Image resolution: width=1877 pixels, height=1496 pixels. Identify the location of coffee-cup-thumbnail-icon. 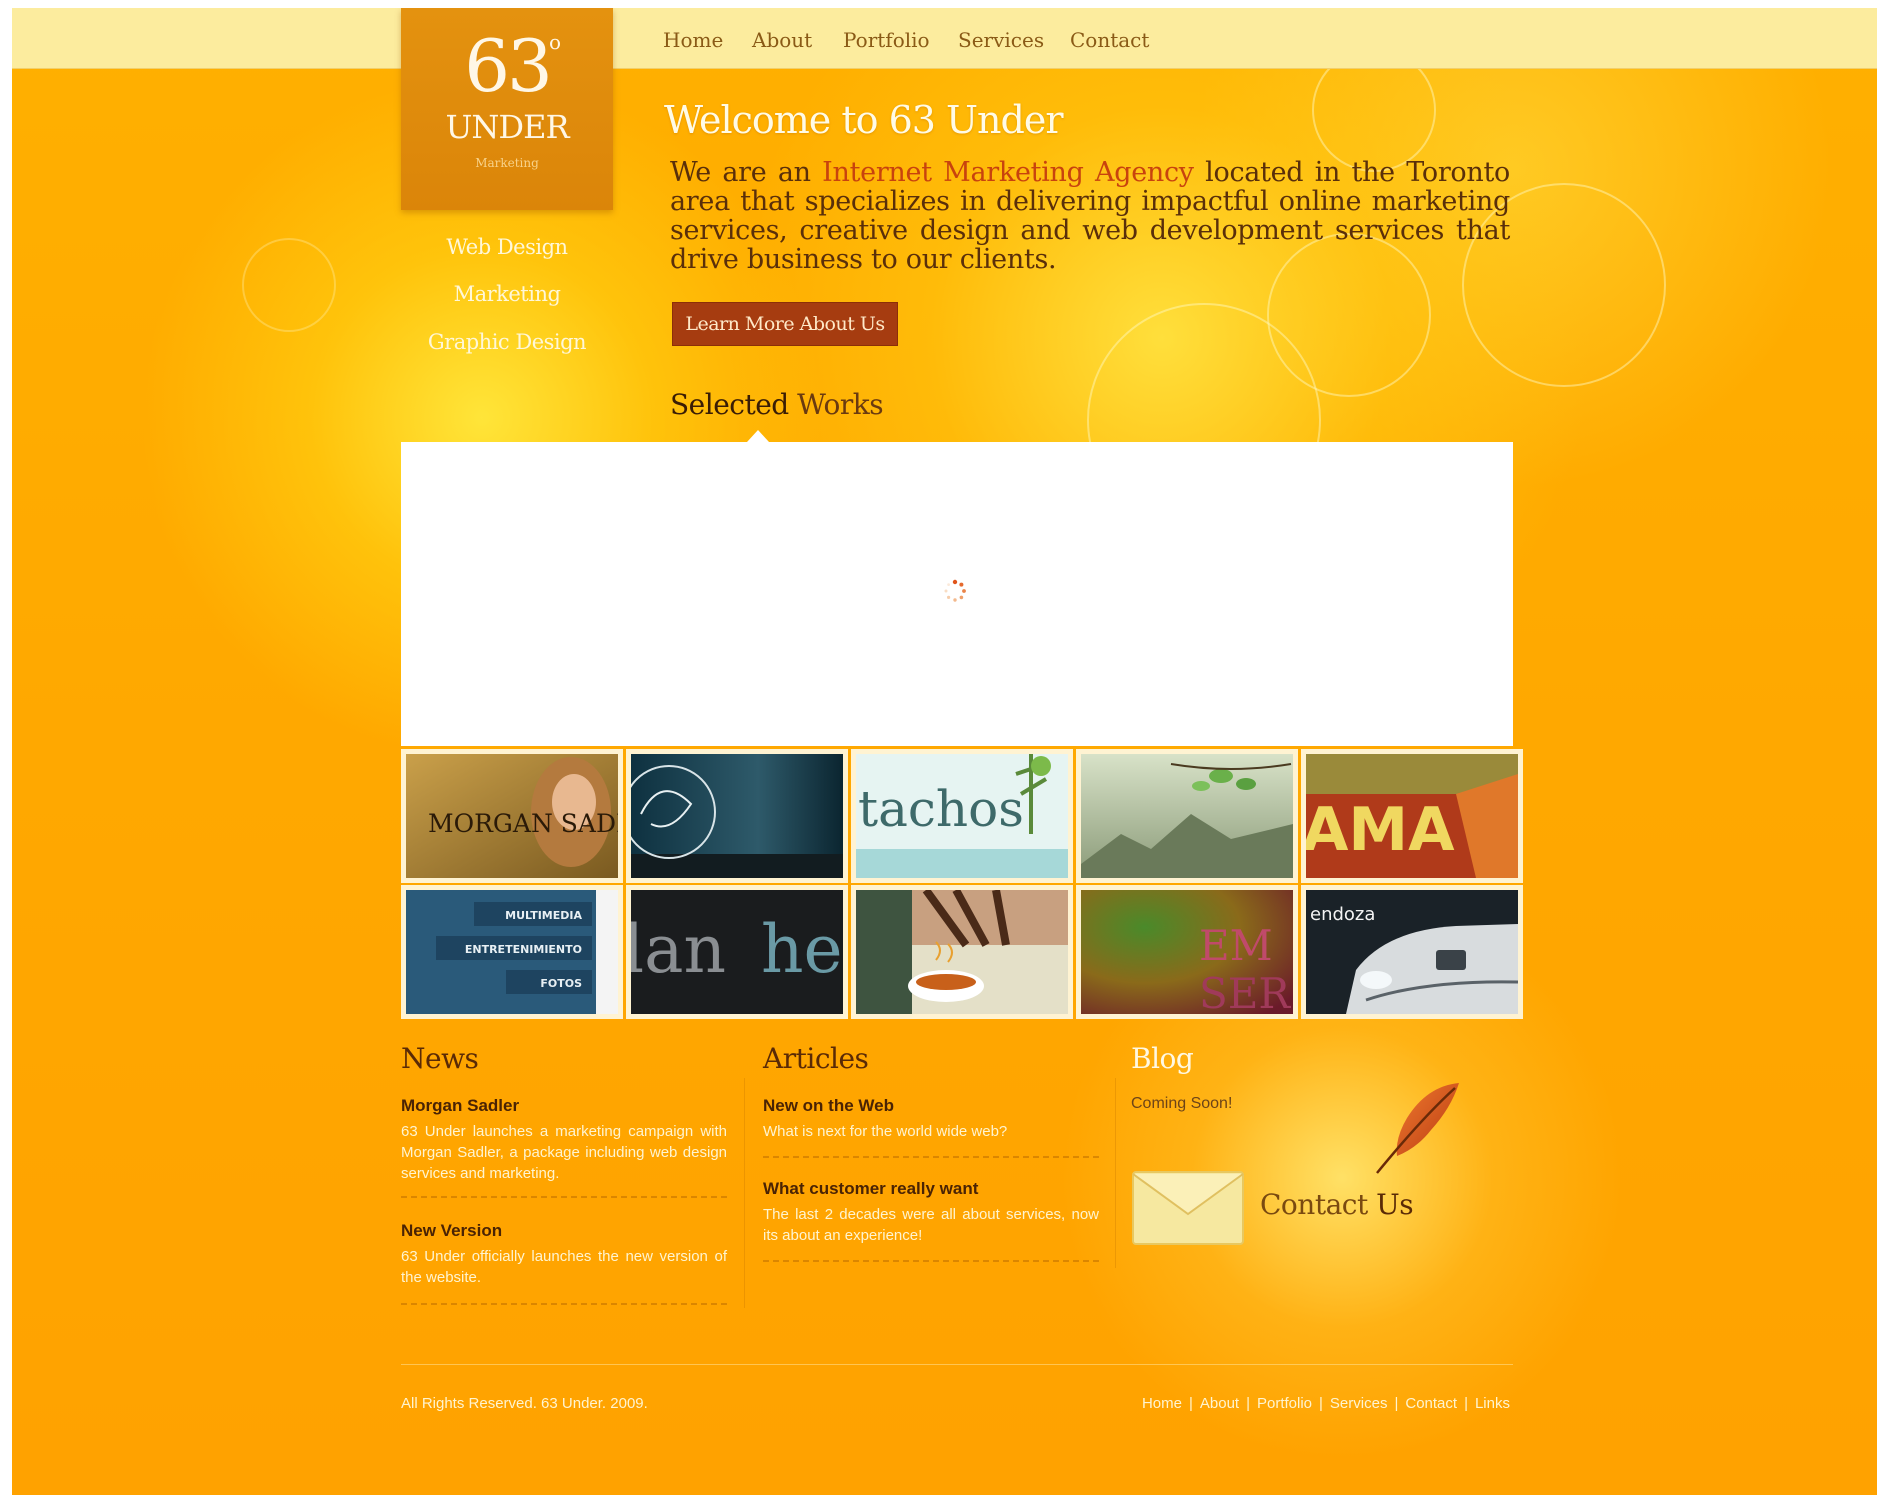
(962, 952).